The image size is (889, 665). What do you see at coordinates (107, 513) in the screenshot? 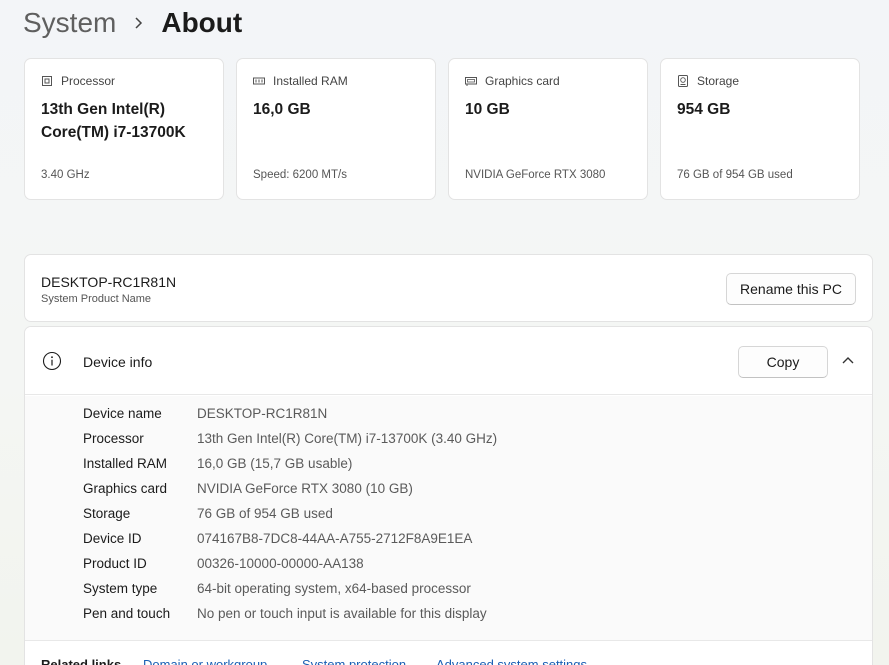
I see `row-label: Storage` at bounding box center [107, 513].